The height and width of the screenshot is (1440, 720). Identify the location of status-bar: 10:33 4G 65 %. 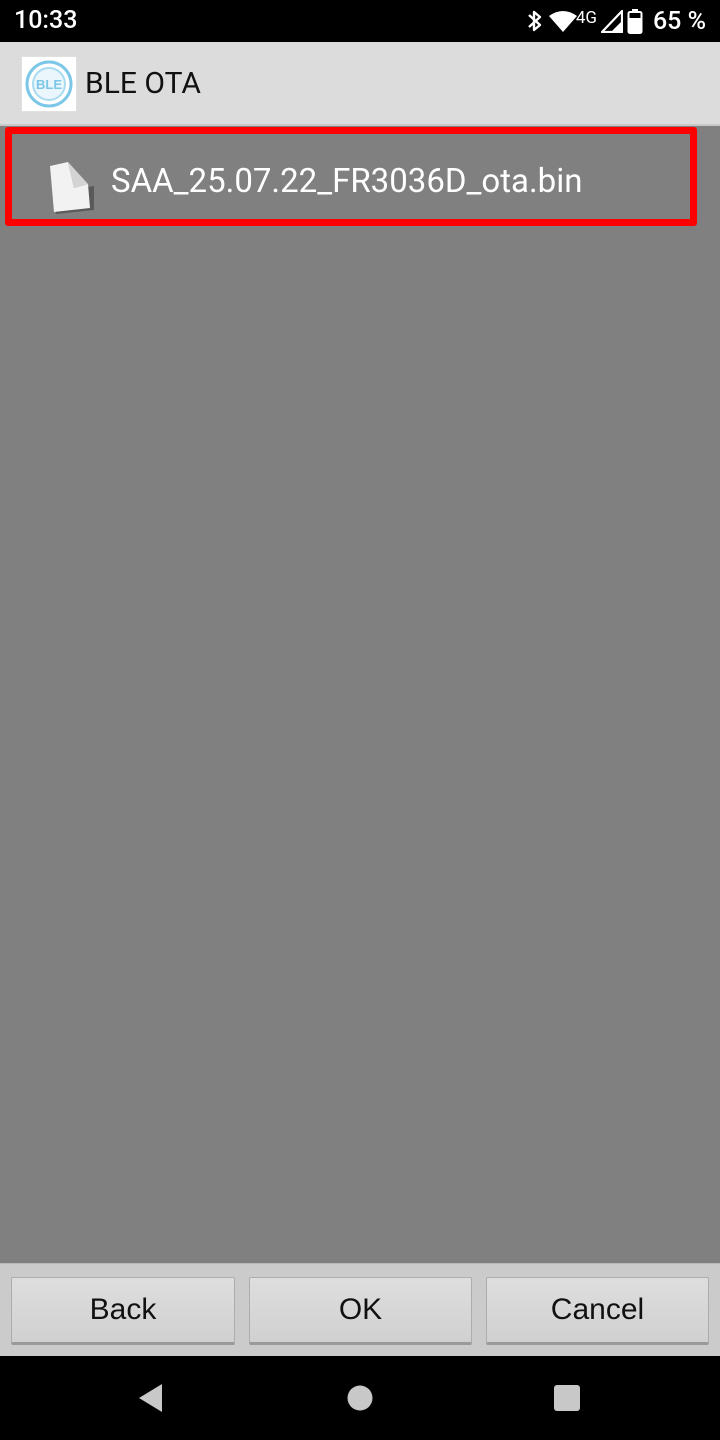
(360, 21).